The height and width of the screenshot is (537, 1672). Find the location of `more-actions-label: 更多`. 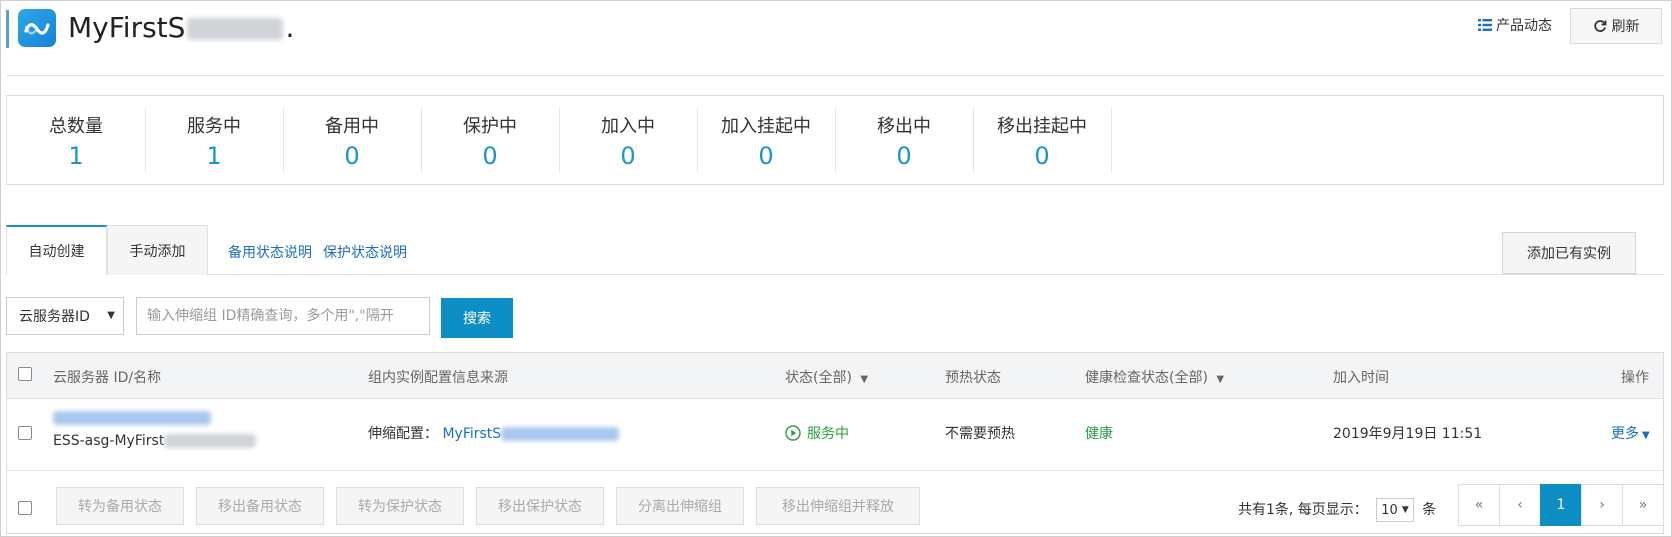

more-actions-label: 更多 is located at coordinates (1625, 434).